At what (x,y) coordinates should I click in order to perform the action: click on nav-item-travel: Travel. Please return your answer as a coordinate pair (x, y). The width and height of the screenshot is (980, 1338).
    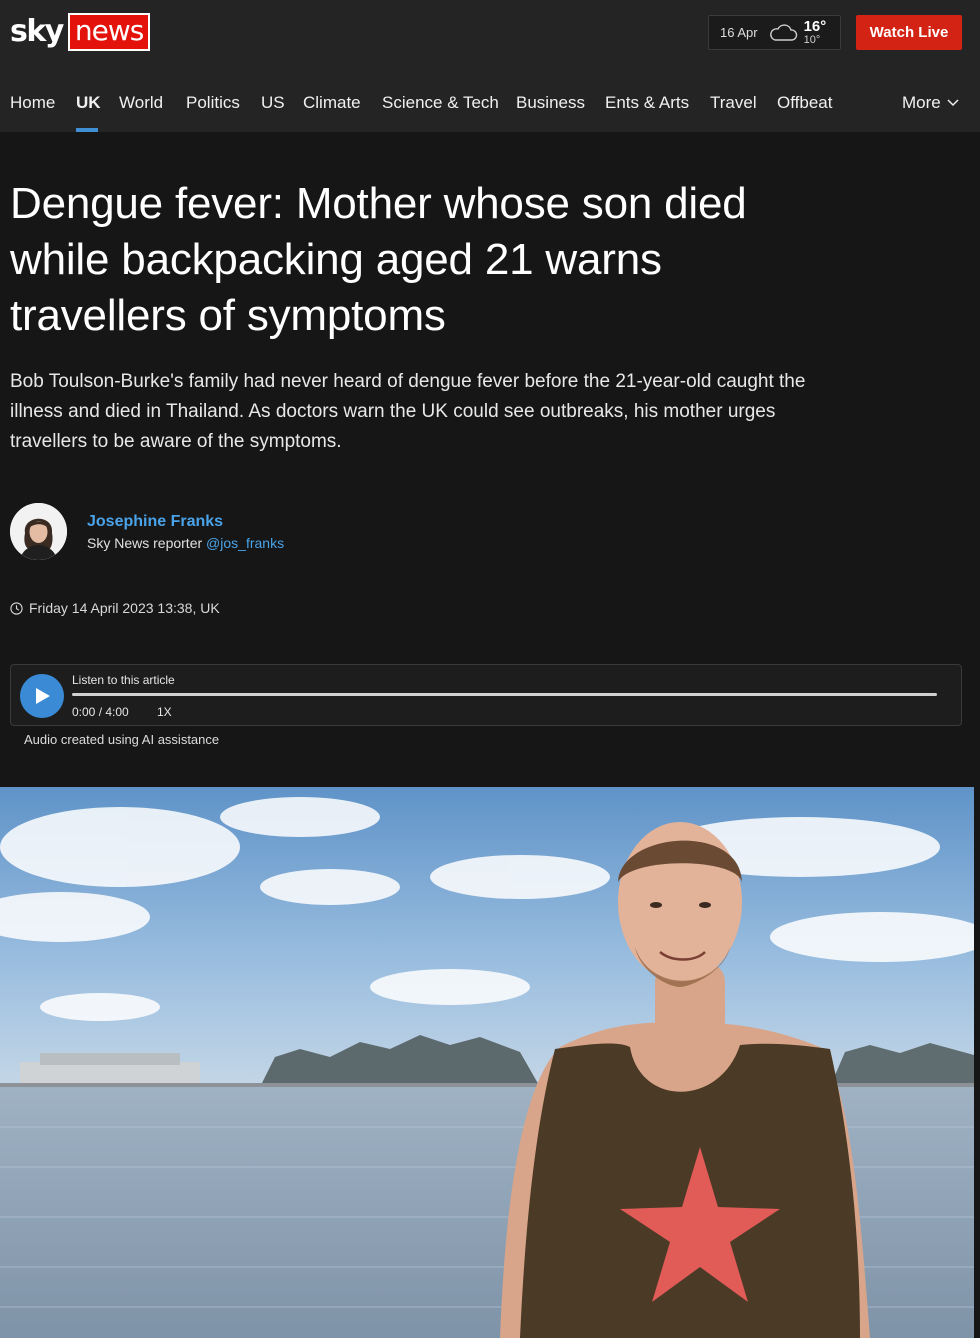
    Looking at the image, I should click on (733, 103).